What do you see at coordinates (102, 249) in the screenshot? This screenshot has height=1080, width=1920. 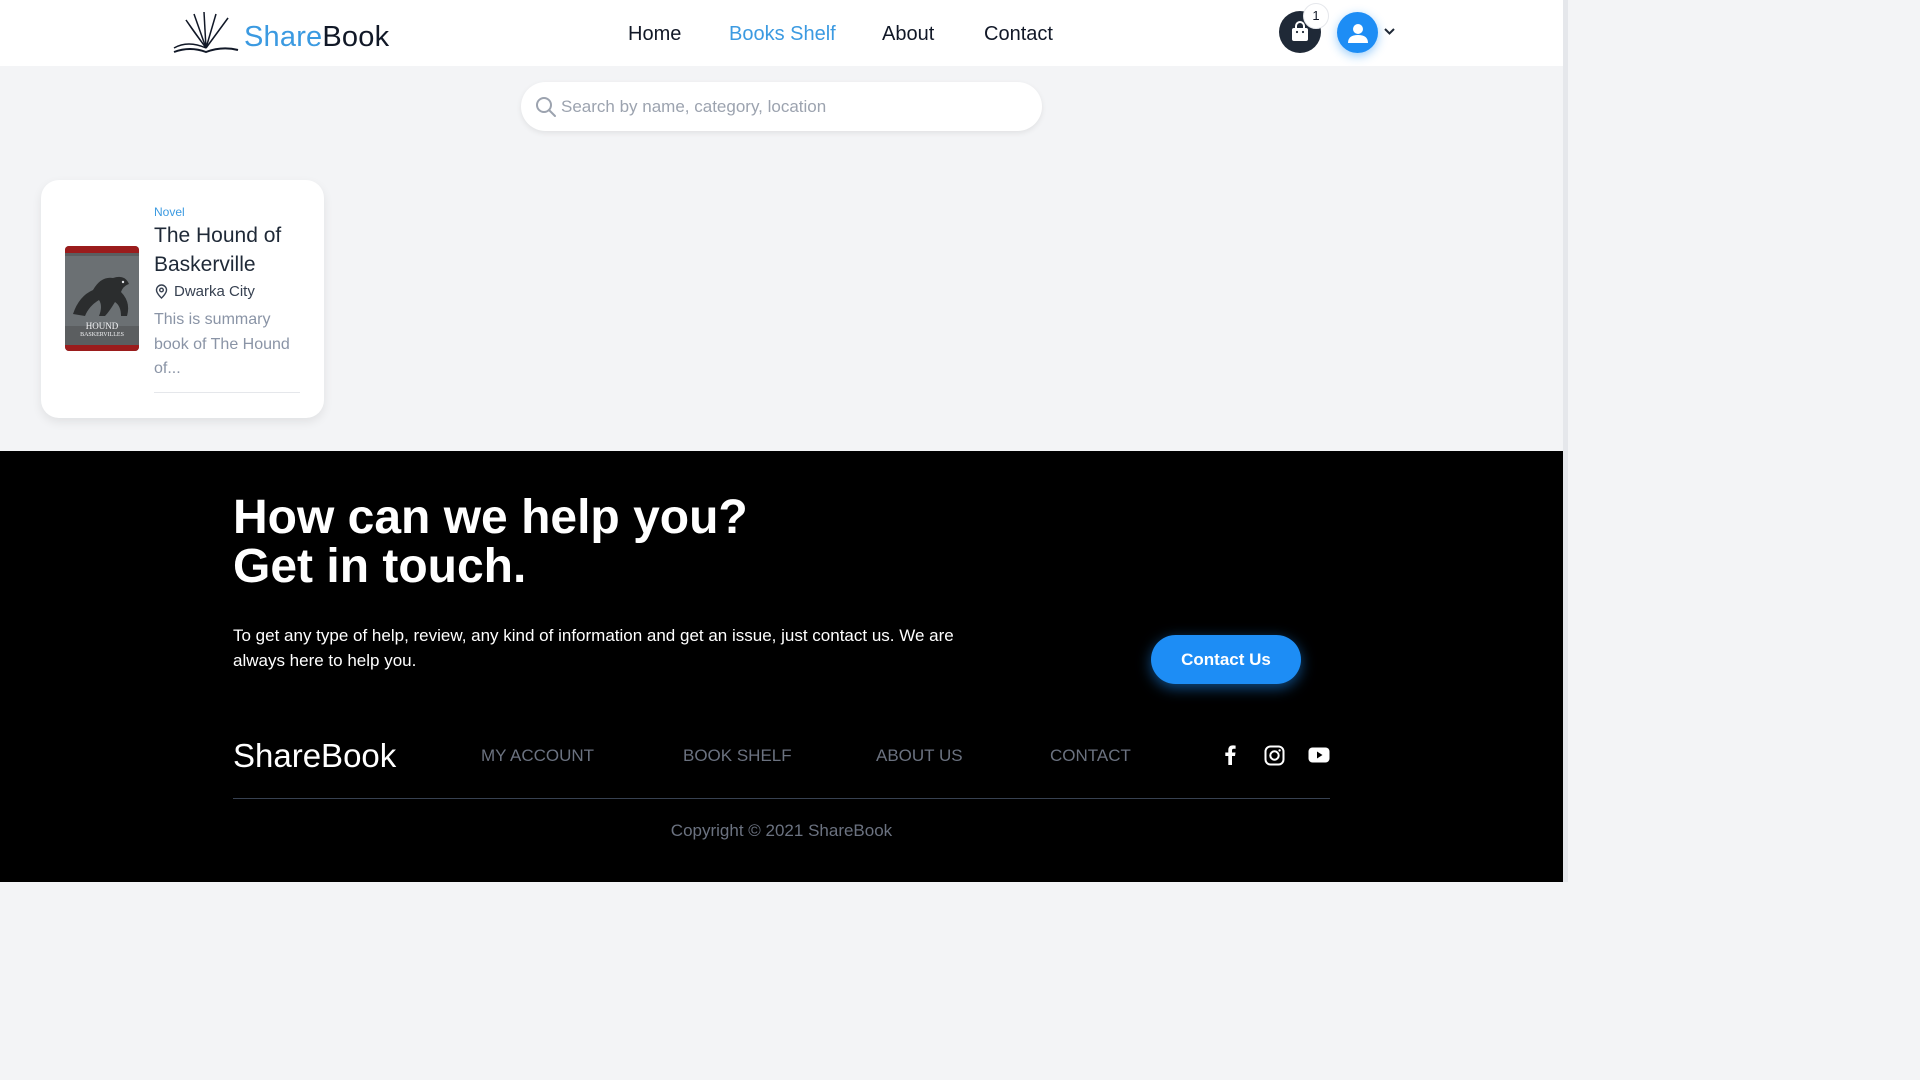 I see `cover-top-band` at bounding box center [102, 249].